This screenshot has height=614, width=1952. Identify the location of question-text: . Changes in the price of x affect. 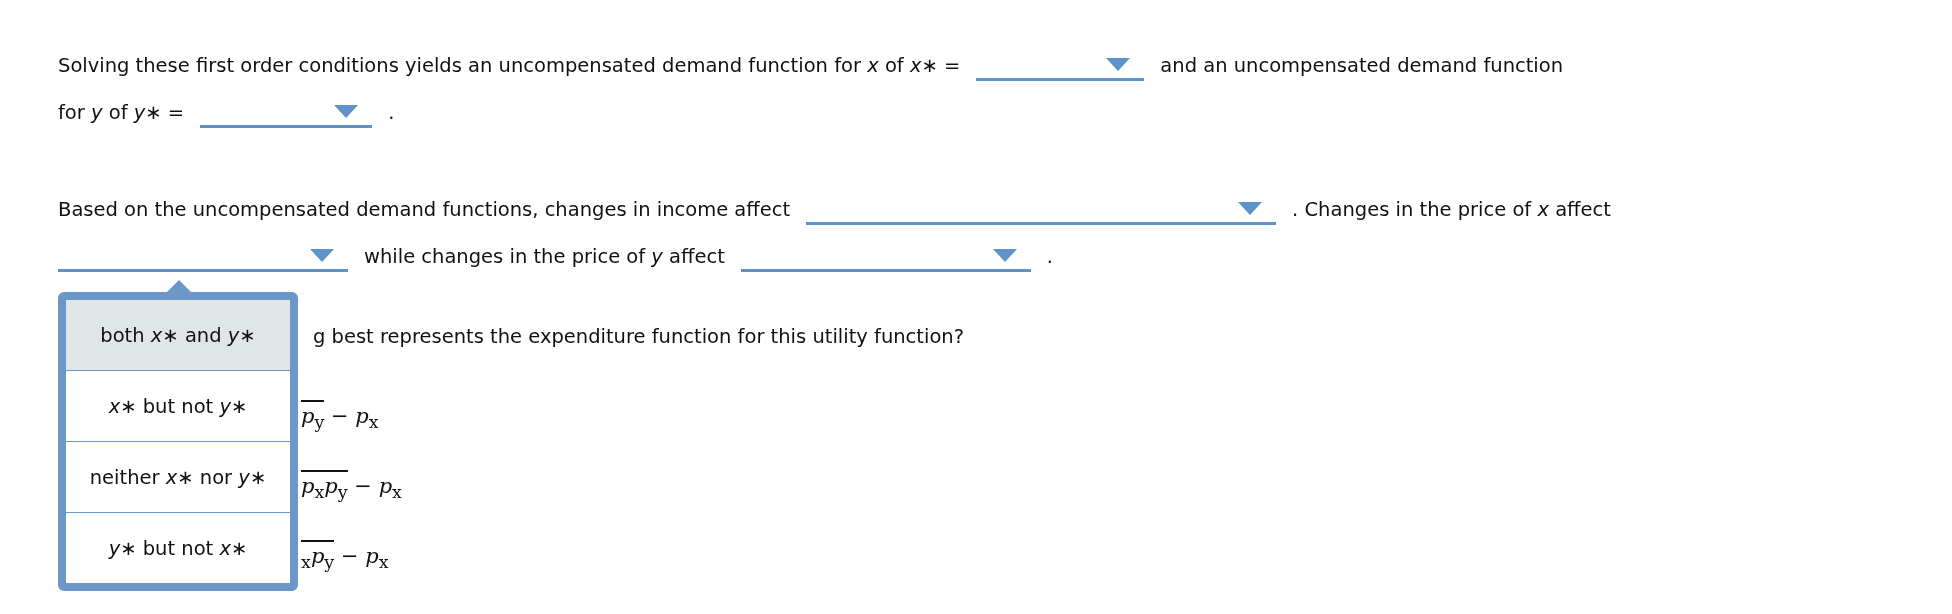
(1451, 210).